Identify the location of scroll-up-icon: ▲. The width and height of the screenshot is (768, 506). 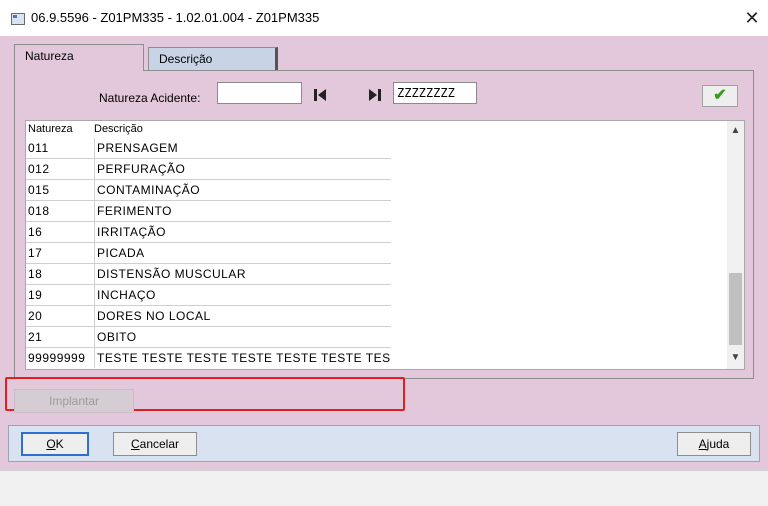
(735, 132).